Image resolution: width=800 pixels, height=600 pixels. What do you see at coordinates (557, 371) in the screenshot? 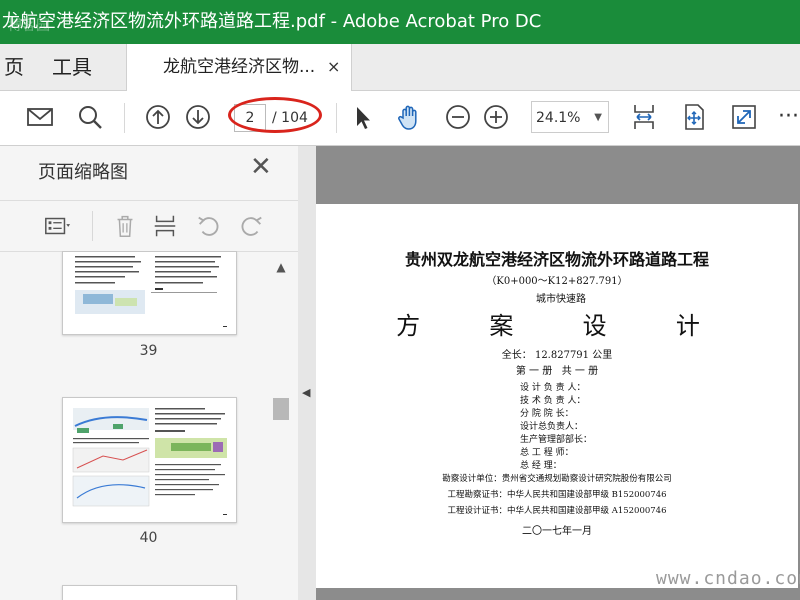
I see `volume-info: 第 一 册 共 一 册` at bounding box center [557, 371].